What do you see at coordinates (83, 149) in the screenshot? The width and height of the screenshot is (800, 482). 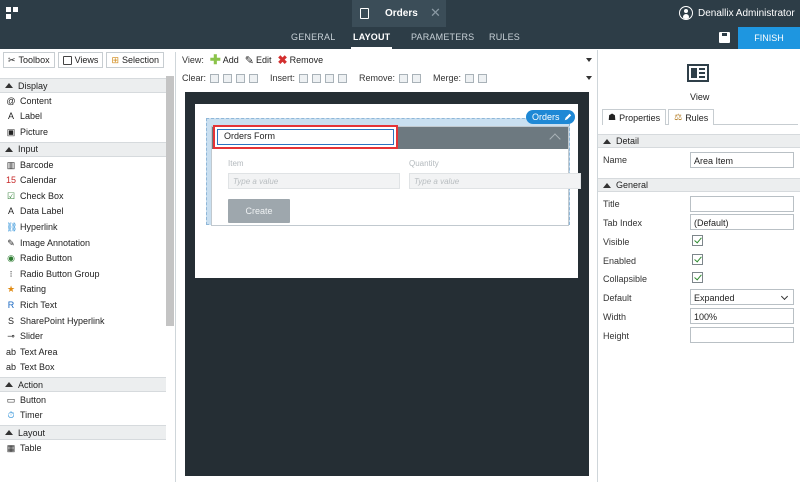 I see `category-input: Input` at bounding box center [83, 149].